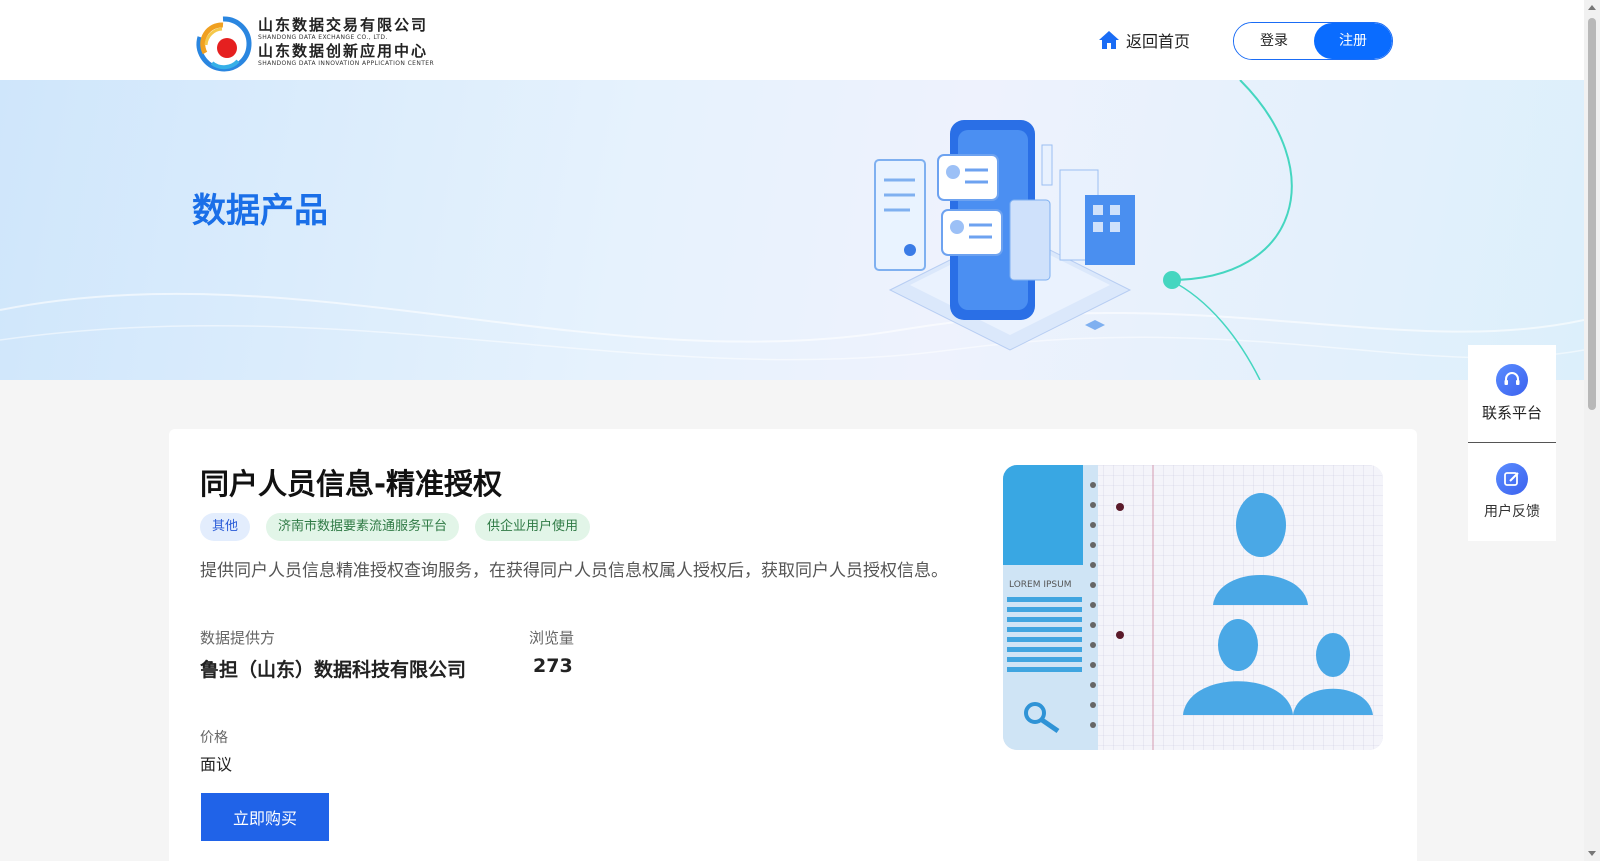 The image size is (1600, 861). What do you see at coordinates (214, 738) in the screenshot?
I see `price-label: 价格` at bounding box center [214, 738].